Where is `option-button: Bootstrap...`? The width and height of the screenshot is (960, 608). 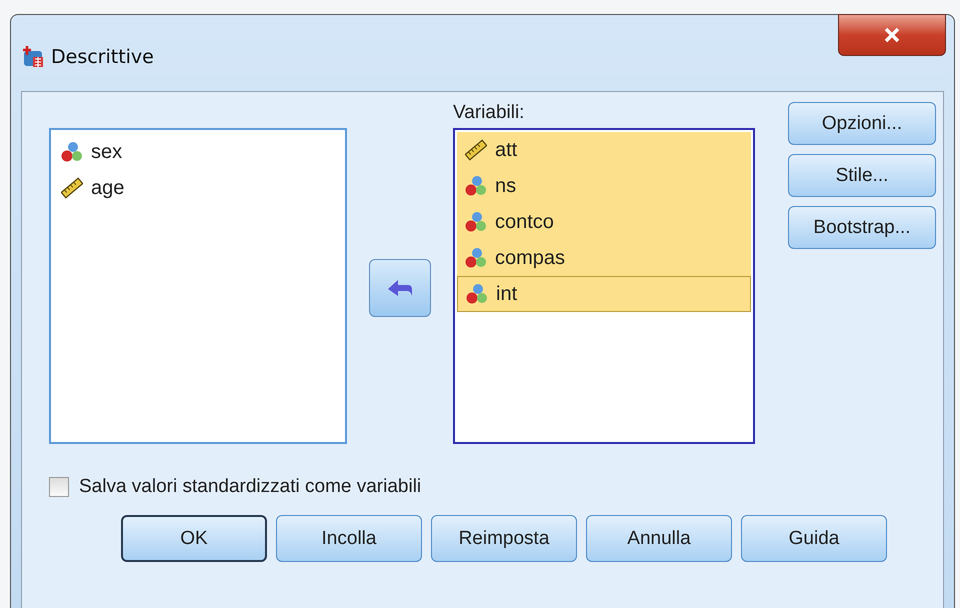 option-button: Bootstrap... is located at coordinates (862, 227).